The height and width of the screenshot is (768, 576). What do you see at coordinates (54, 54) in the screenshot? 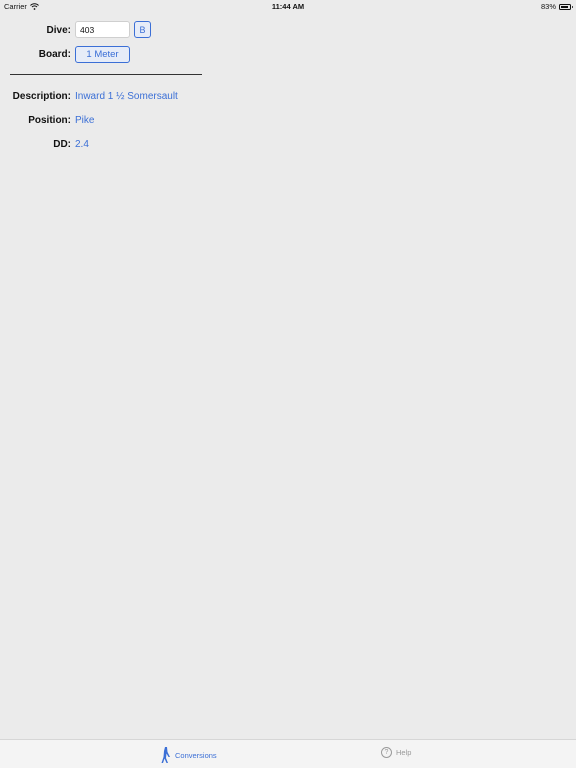
I see `board-label: Board:` at bounding box center [54, 54].